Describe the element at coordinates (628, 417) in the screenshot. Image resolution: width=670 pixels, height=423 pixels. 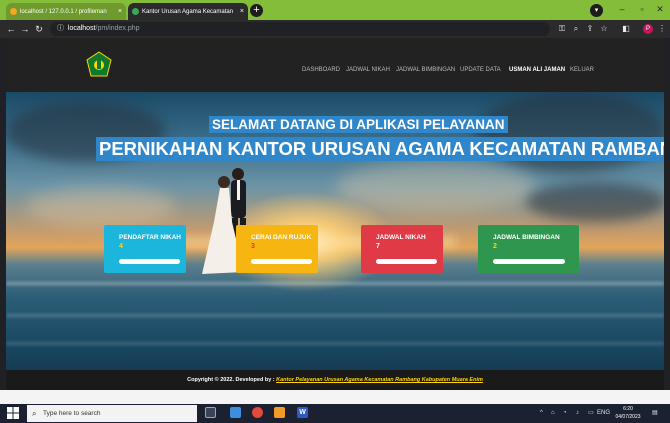
I see `clock-date: 04/07/2023` at that location.